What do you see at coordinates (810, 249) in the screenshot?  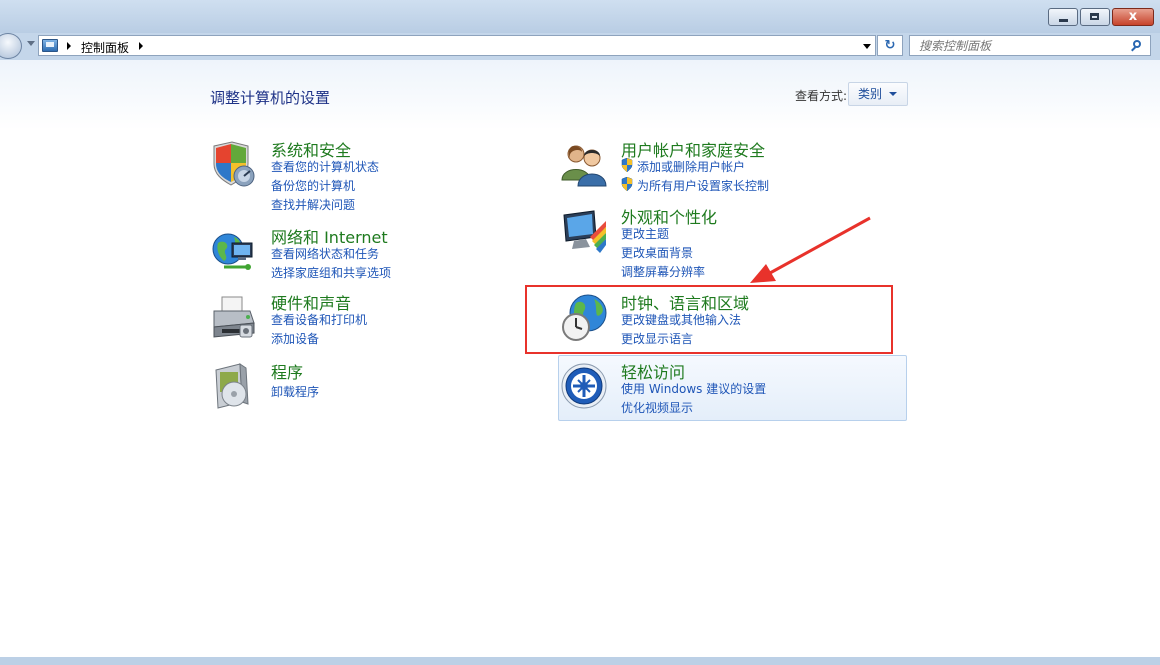 I see `annotation-arrow-icon` at bounding box center [810, 249].